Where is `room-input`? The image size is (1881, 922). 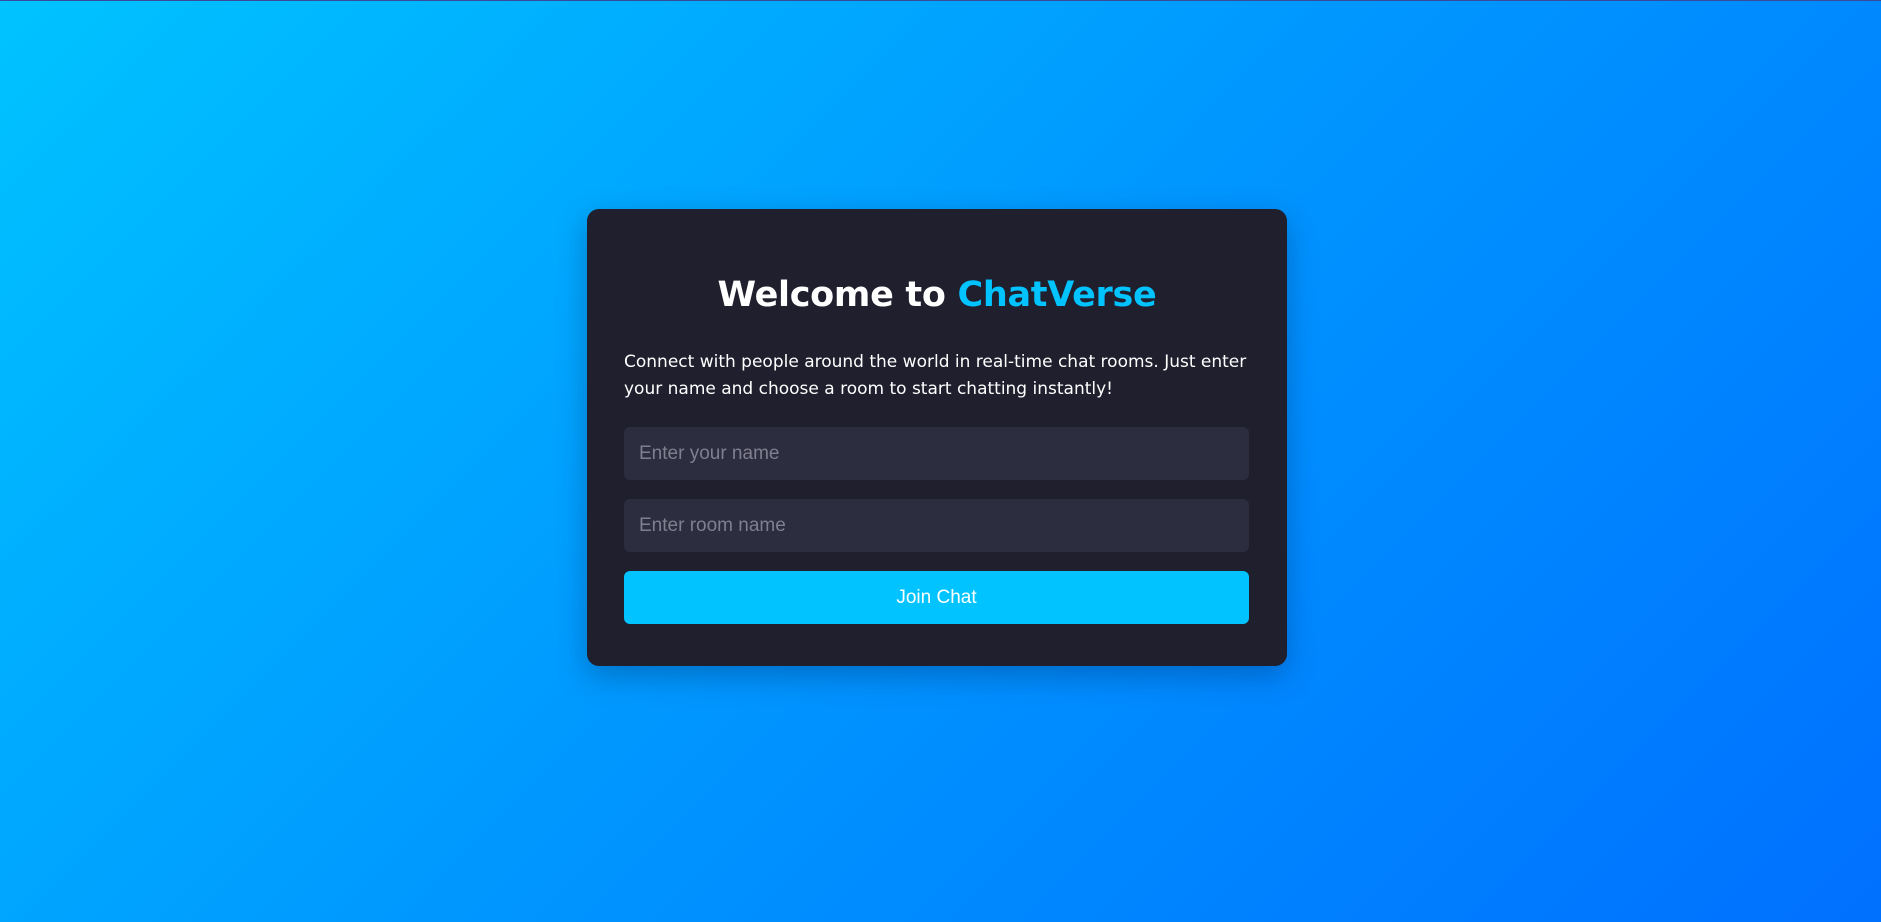
room-input is located at coordinates (936, 525).